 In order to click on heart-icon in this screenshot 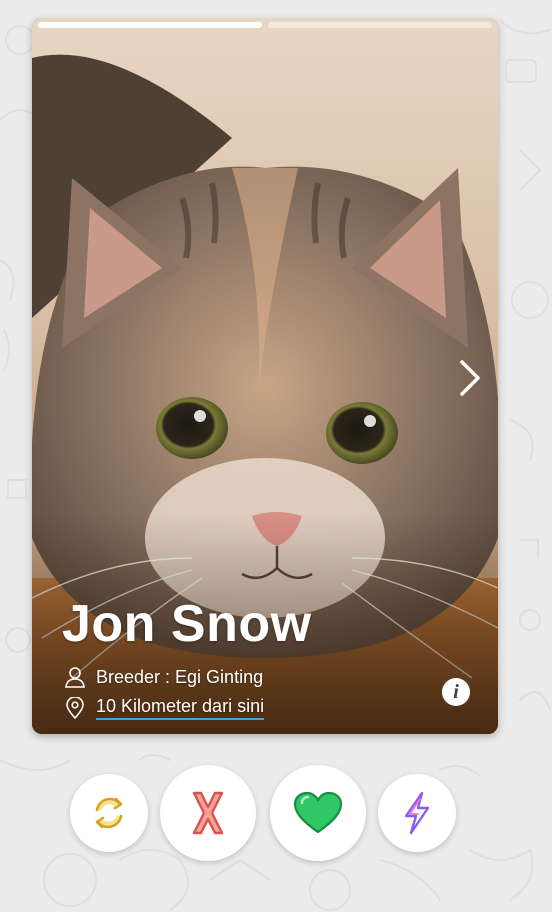, I will do `click(318, 812)`.